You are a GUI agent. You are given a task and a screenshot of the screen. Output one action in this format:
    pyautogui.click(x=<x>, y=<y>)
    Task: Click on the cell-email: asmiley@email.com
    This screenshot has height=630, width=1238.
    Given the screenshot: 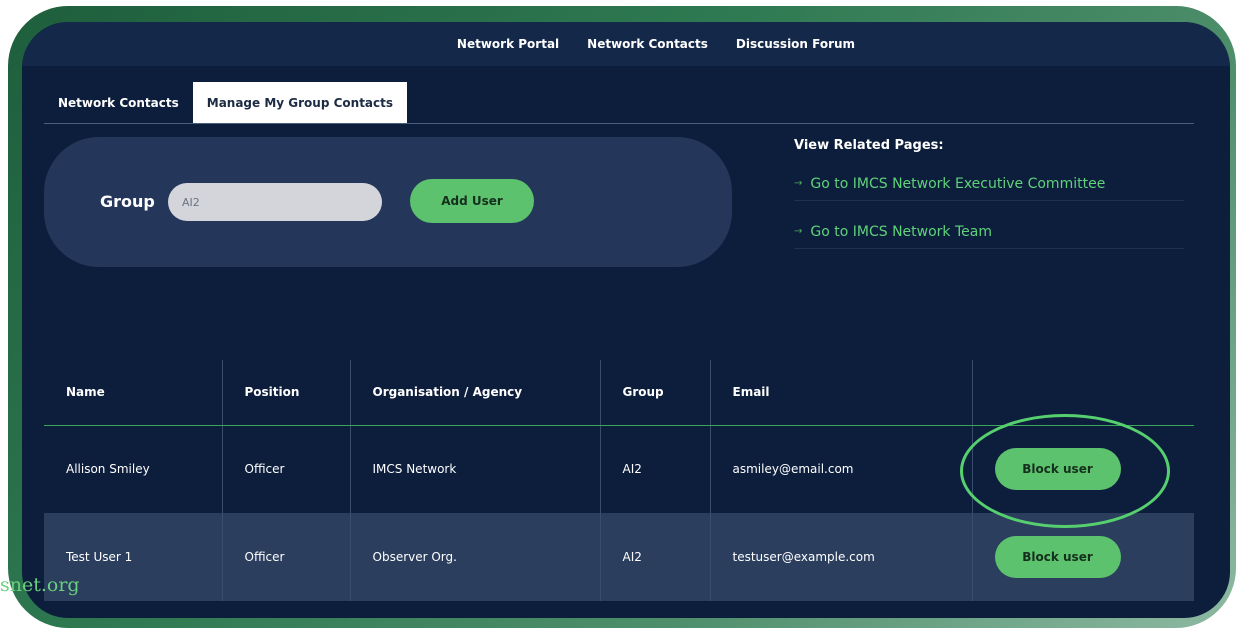 What is the action you would take?
    pyautogui.click(x=841, y=469)
    